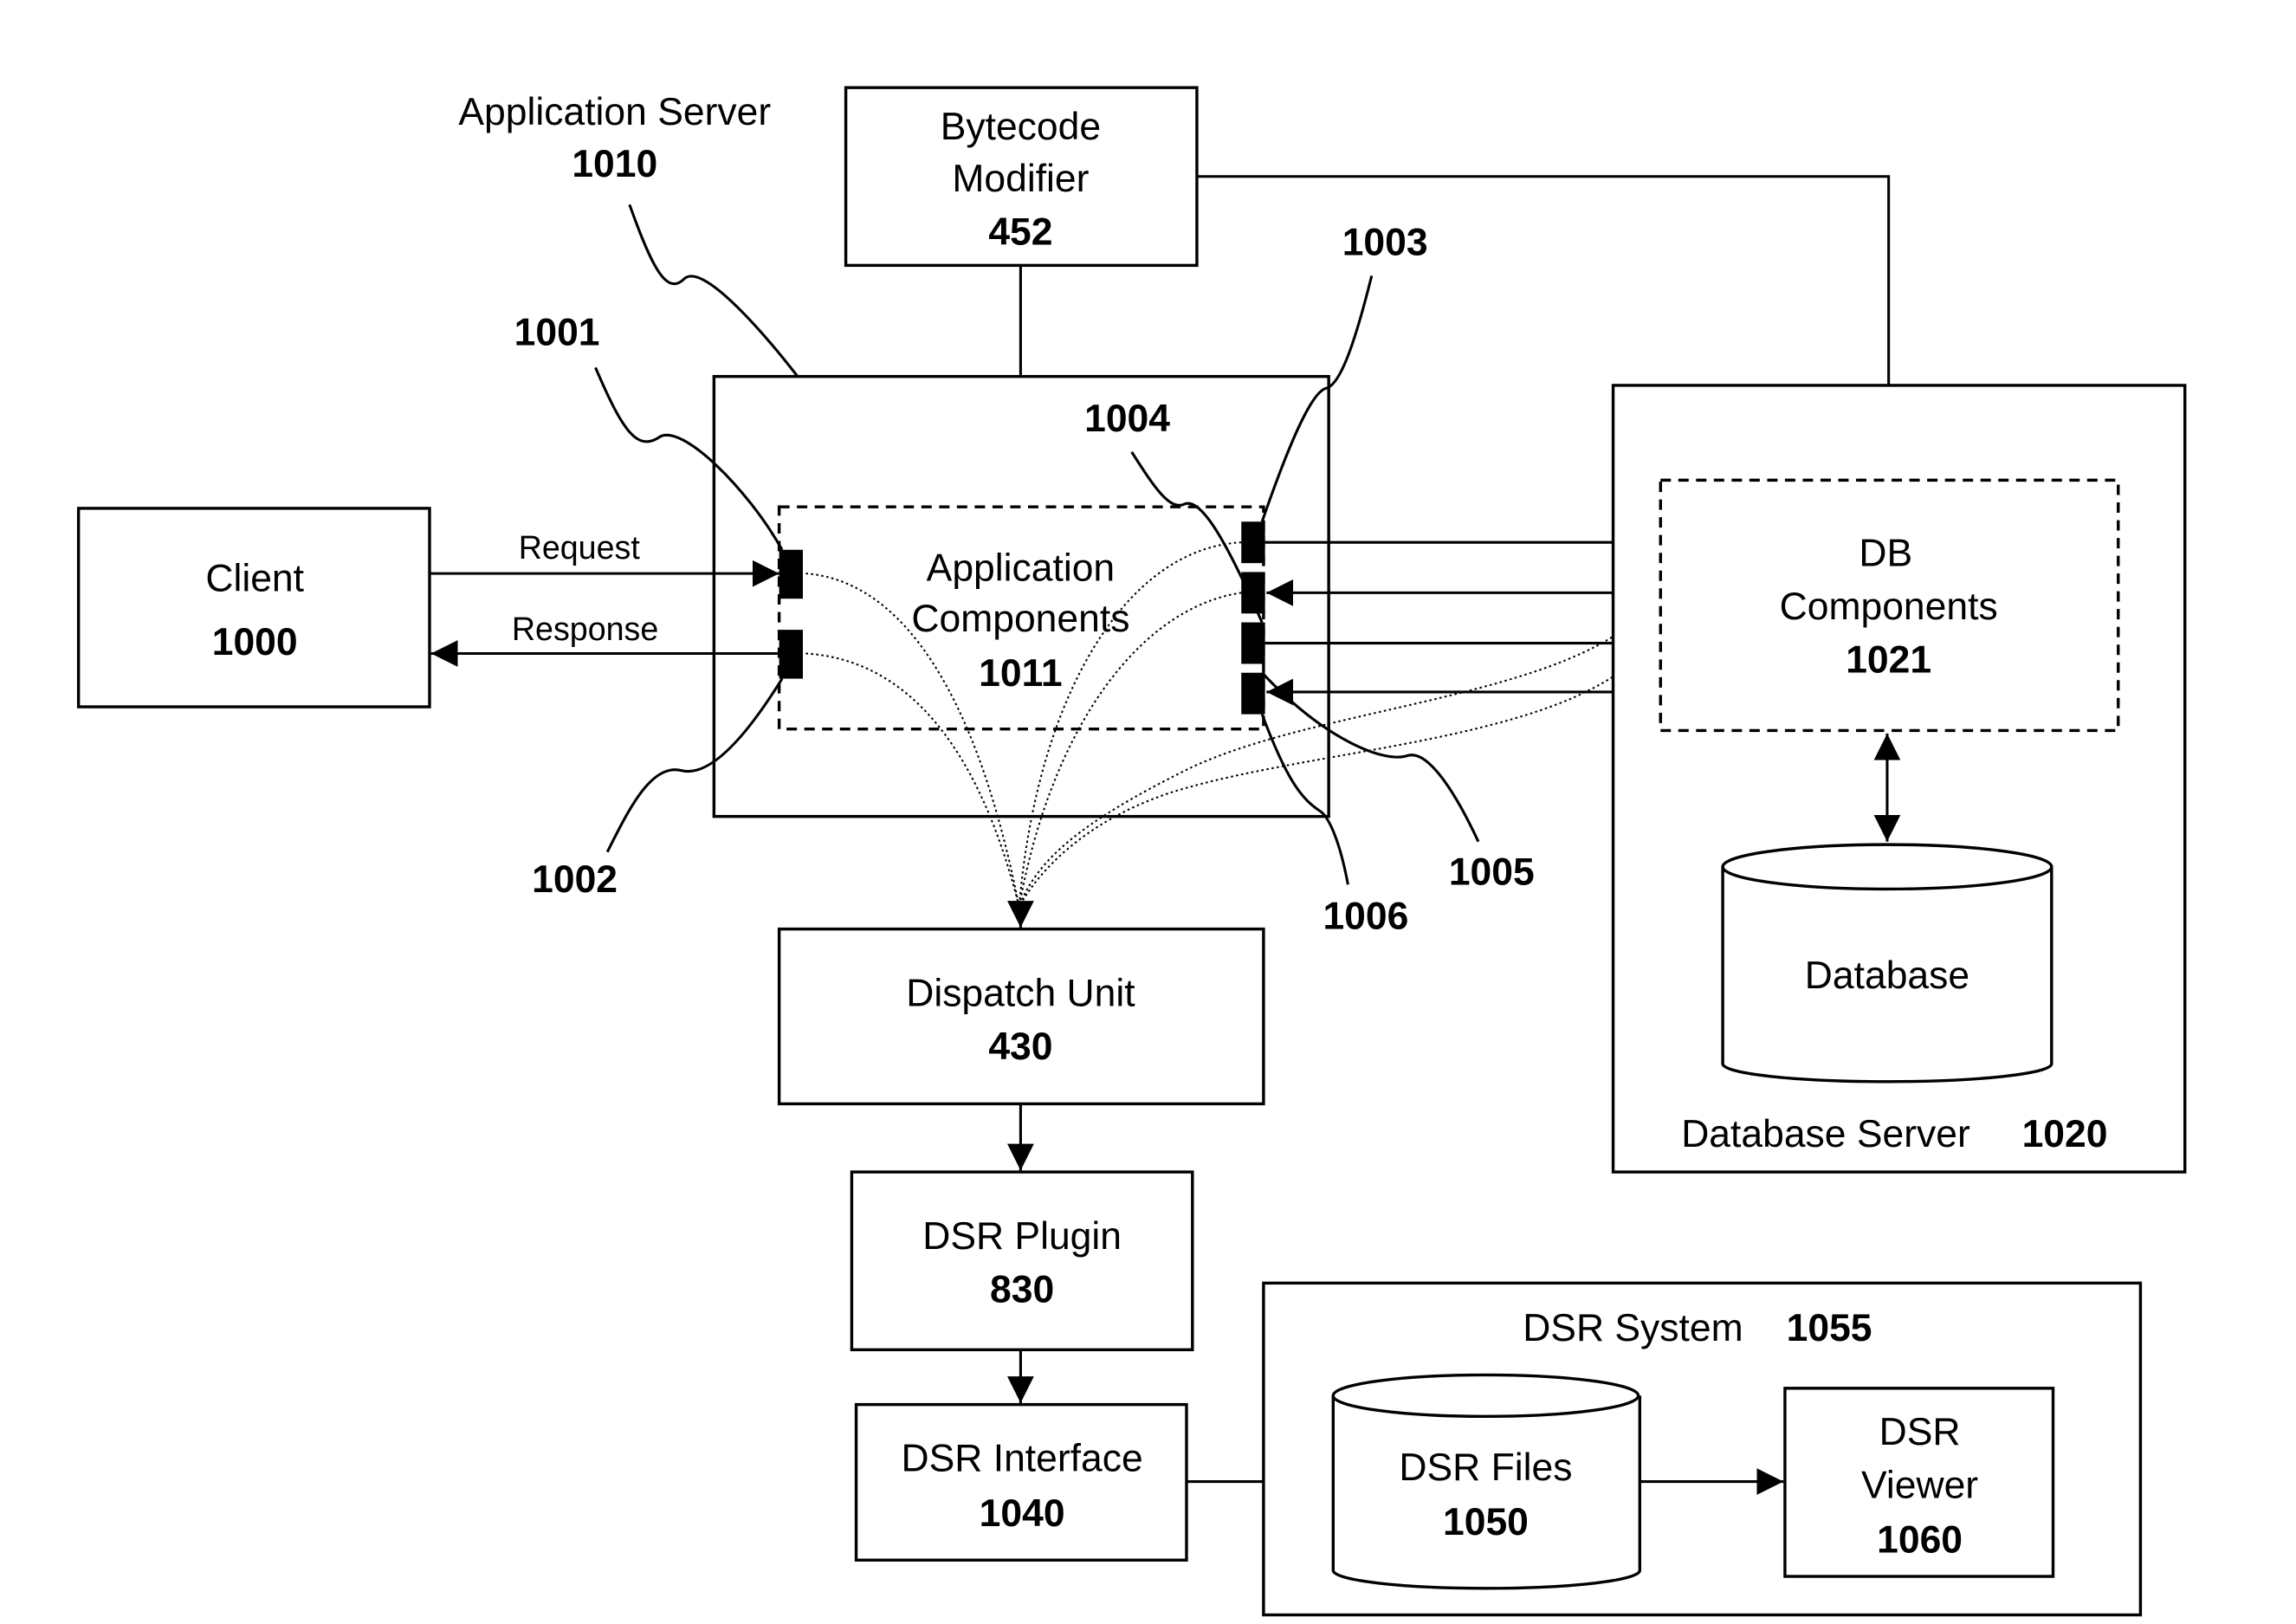 The height and width of the screenshot is (1624, 2296). I want to click on application-components-ref: 1011, so click(1021, 673).